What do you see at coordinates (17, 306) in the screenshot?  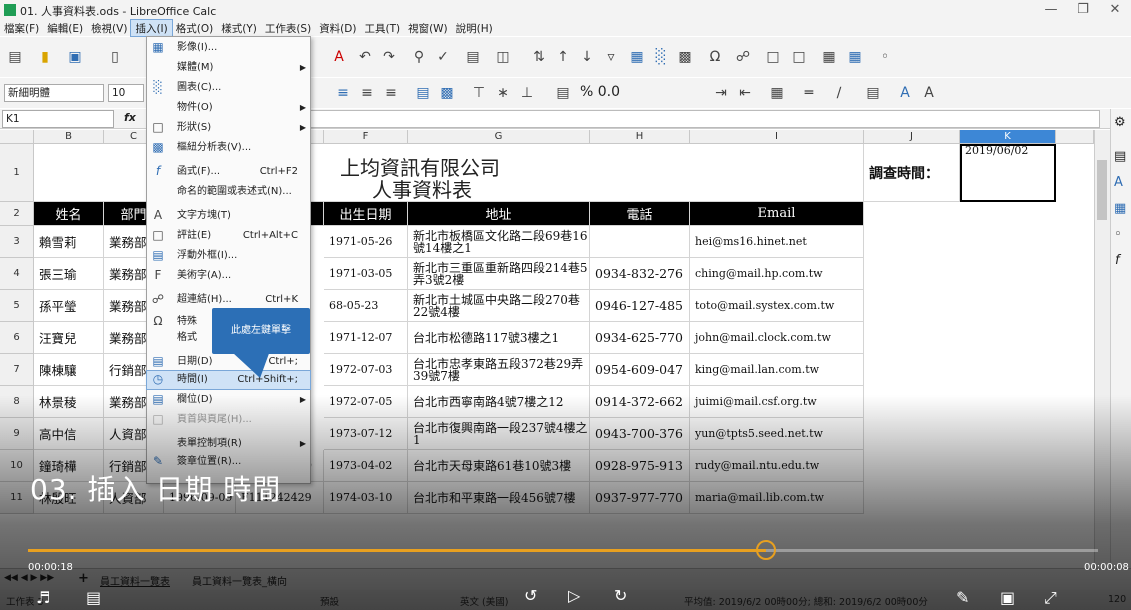 I see `row-header-5: 5` at bounding box center [17, 306].